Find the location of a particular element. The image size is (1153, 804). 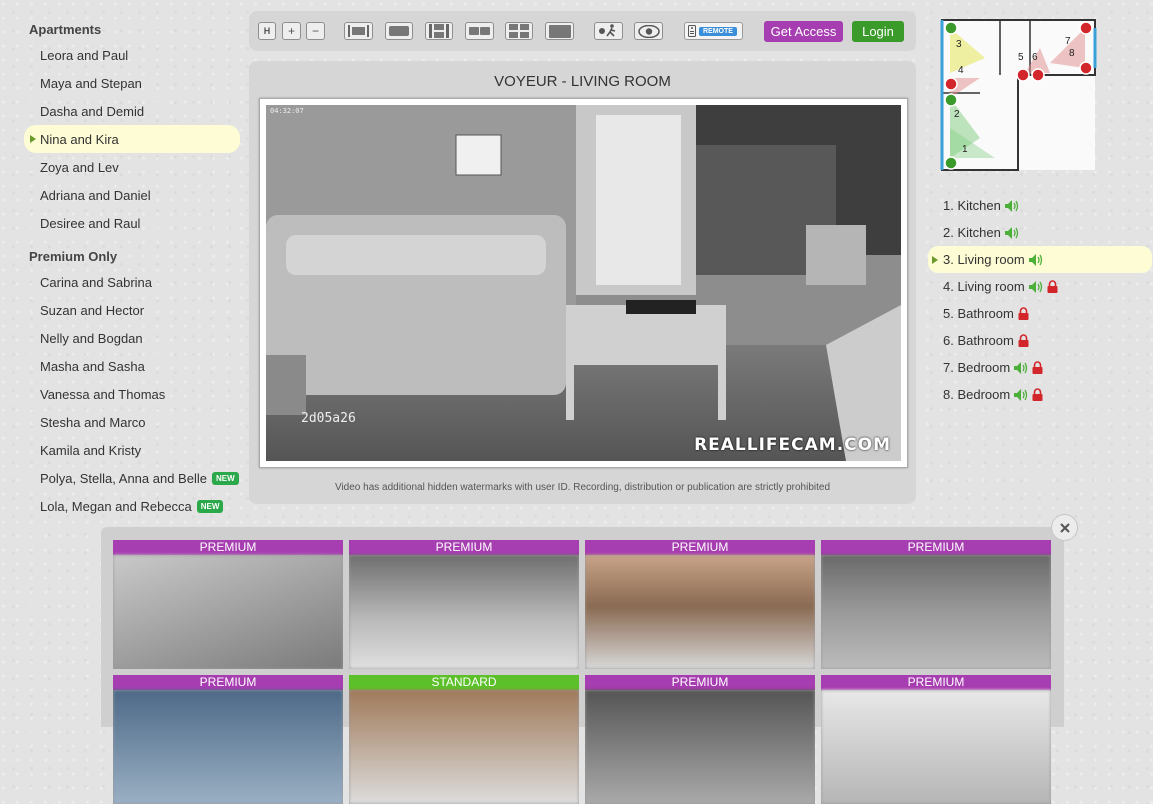

camera-item-6: 6. Bathroom is located at coordinates (1040, 340).